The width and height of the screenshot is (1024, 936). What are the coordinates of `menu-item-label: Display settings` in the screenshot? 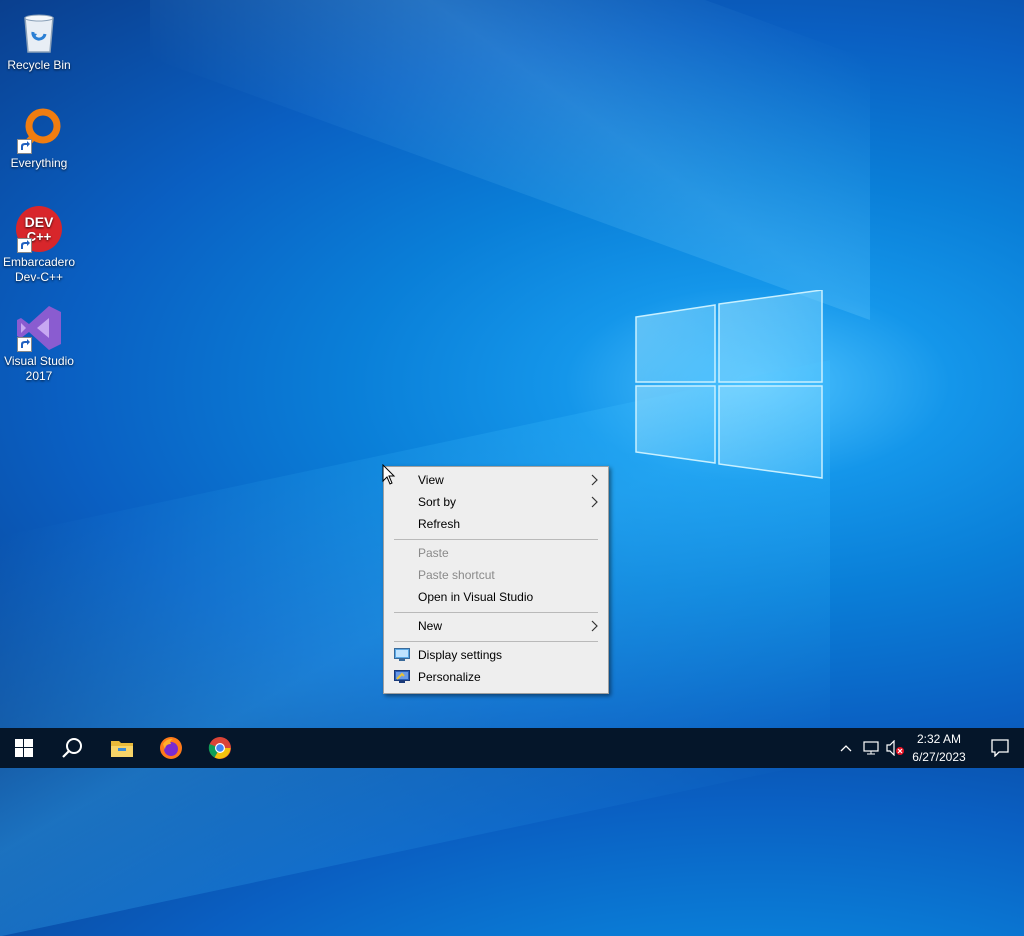 It's located at (460, 655).